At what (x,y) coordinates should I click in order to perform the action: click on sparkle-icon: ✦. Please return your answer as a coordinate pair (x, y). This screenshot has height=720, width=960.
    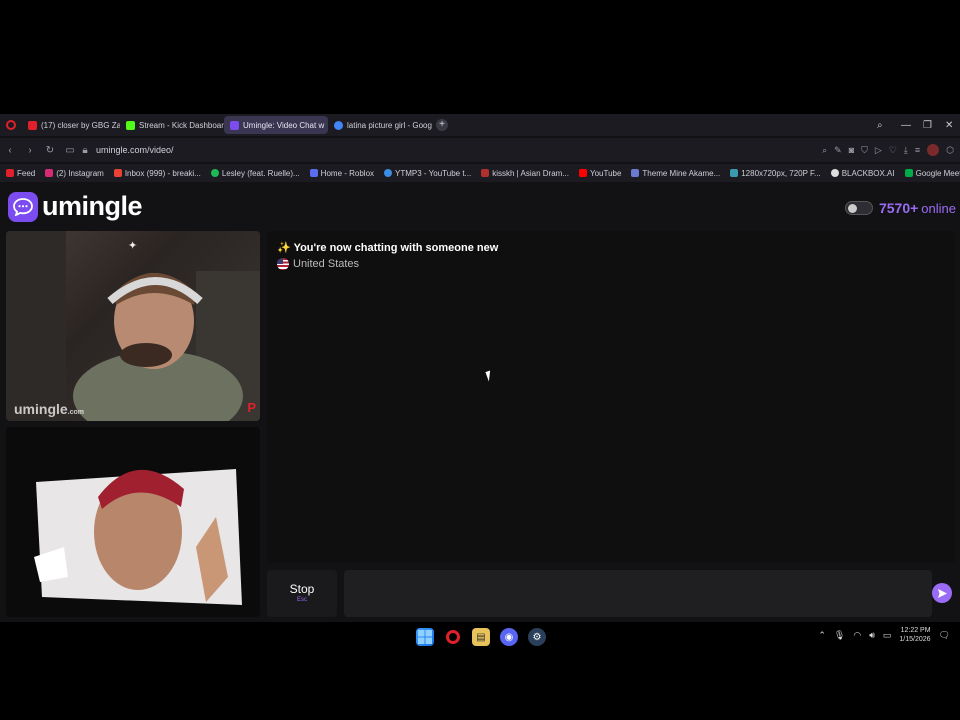
    Looking at the image, I should click on (132, 245).